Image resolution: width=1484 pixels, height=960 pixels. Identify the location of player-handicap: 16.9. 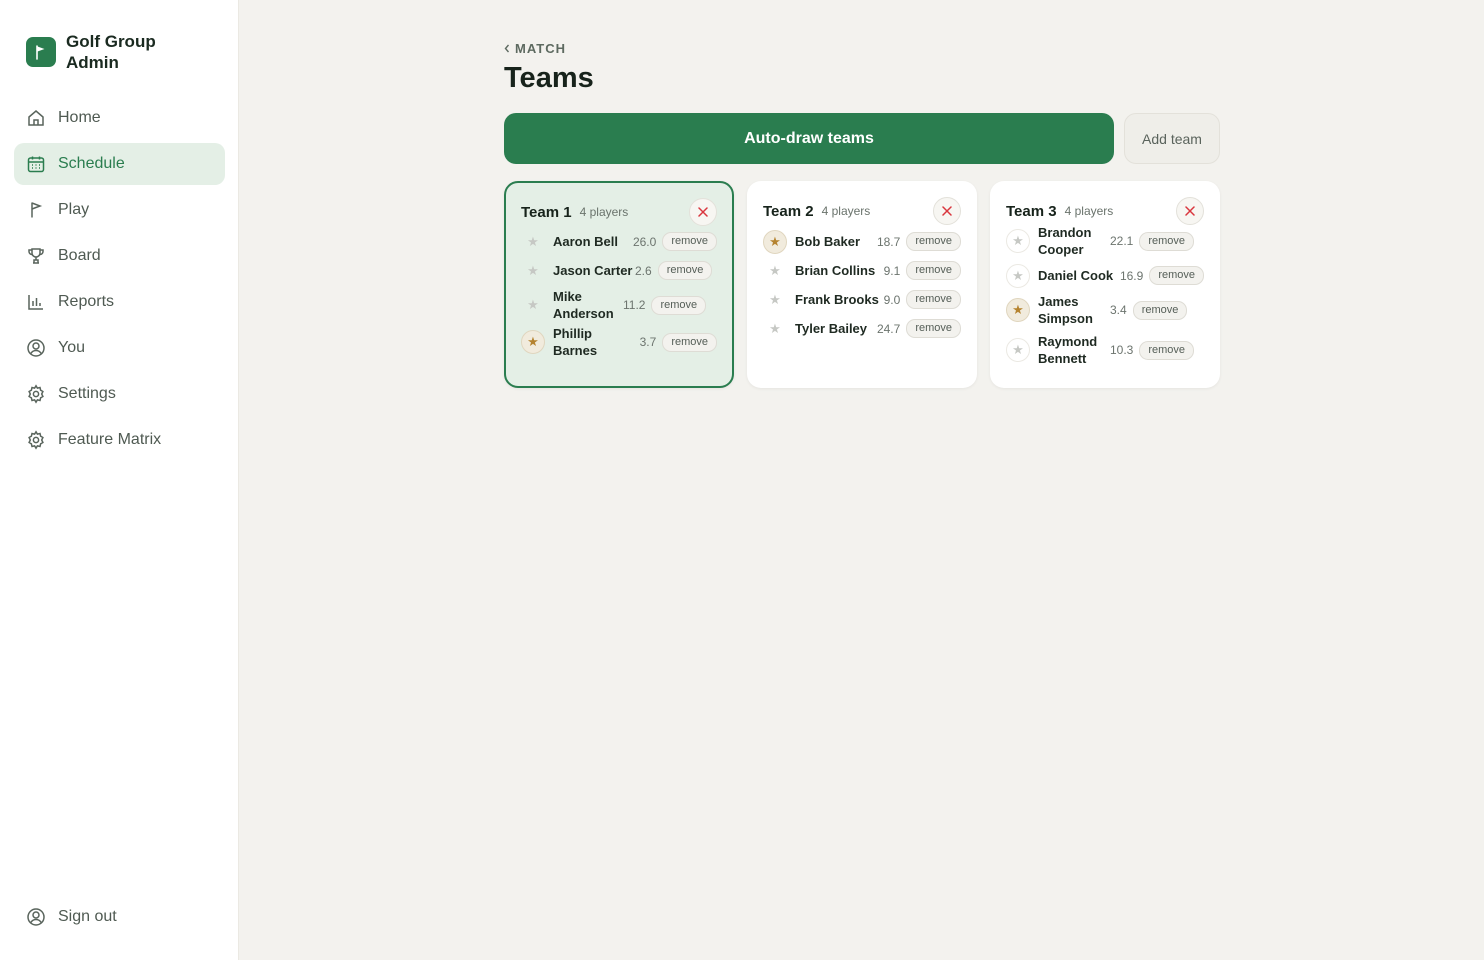
(1131, 275).